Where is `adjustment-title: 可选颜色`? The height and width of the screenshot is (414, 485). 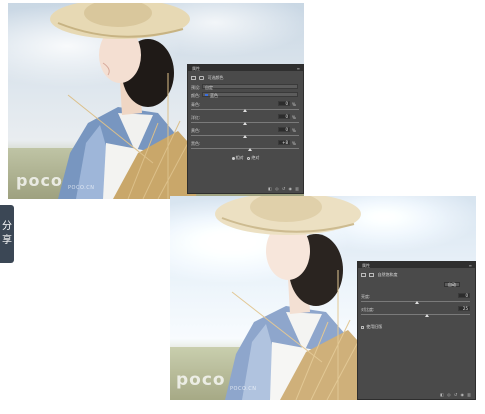
adjustment-title: 可选颜色 is located at coordinates (215, 77).